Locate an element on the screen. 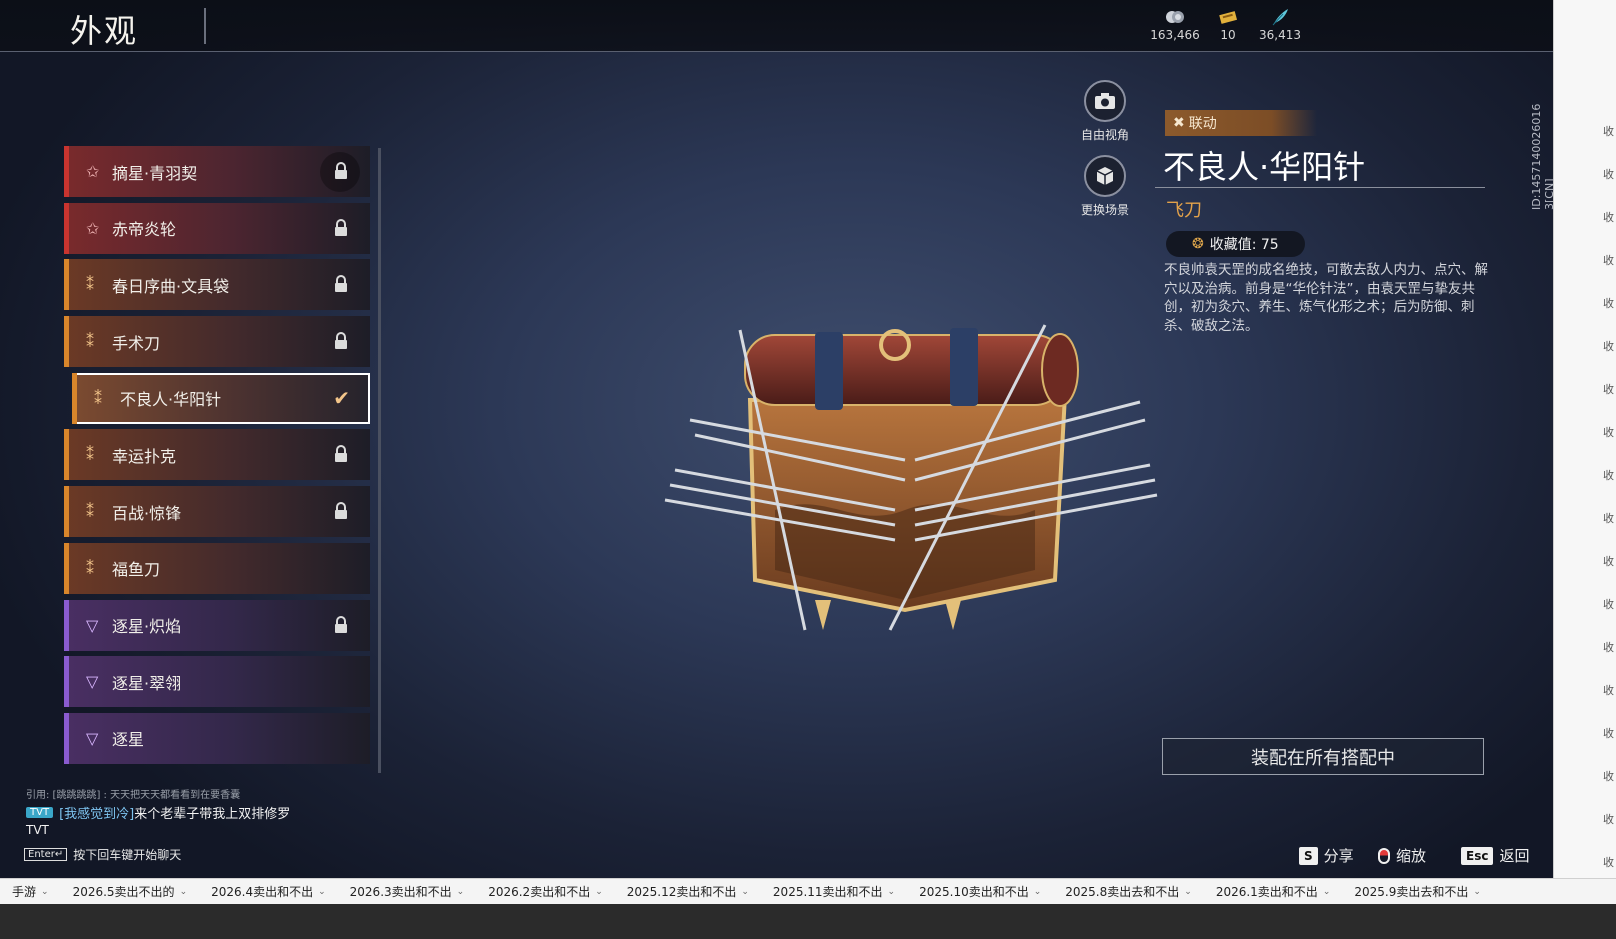 Image resolution: width=1616 pixels, height=939 pixels. collab-tag: ✖ 联动 is located at coordinates (1241, 123).